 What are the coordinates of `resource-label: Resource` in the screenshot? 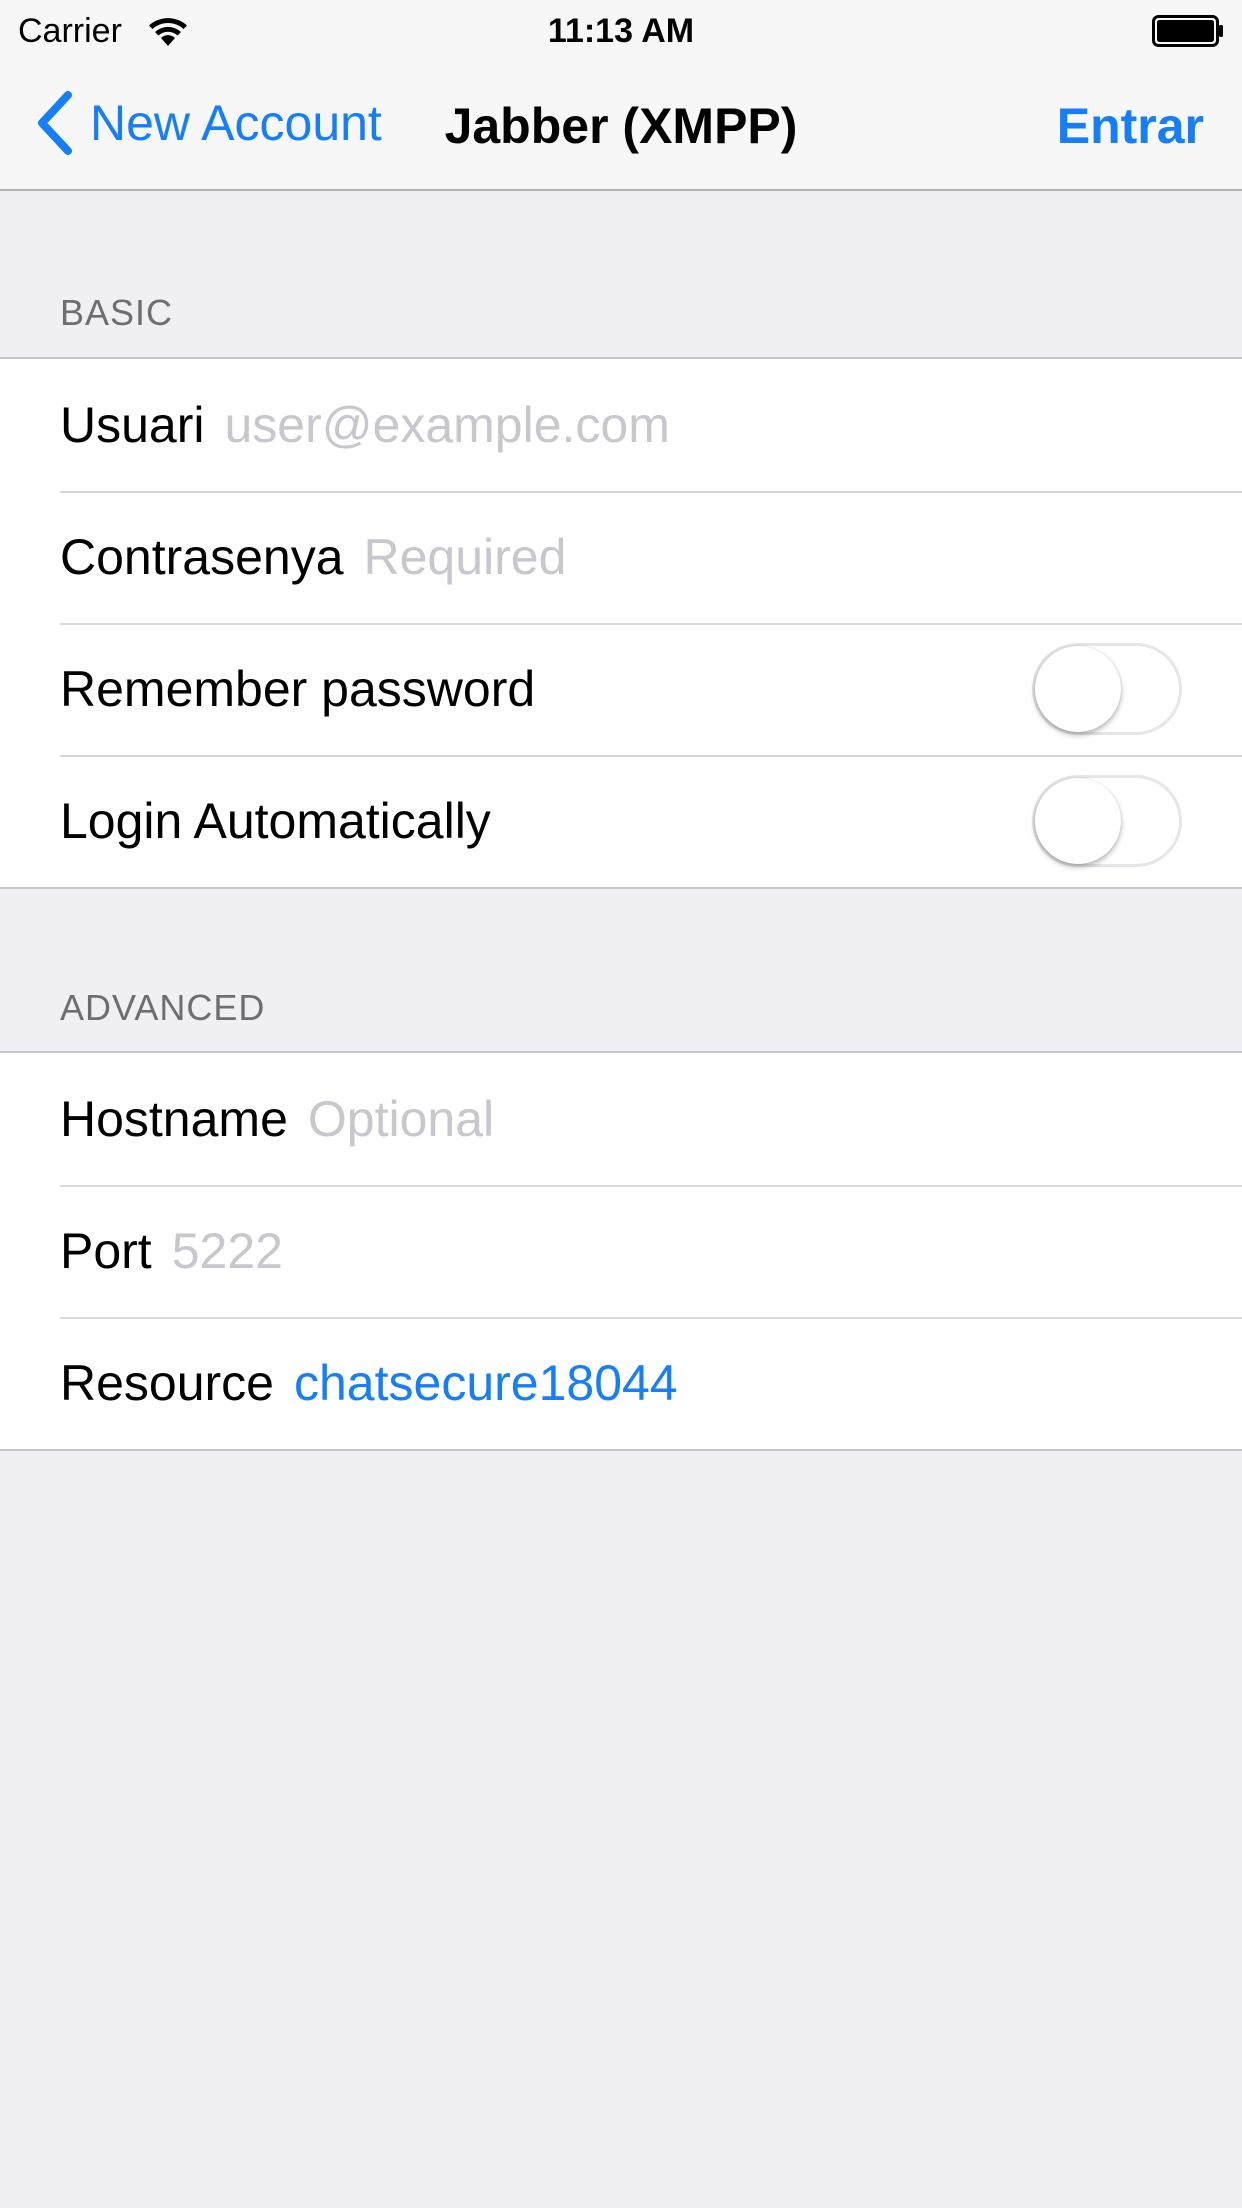 It's located at (167, 1383).